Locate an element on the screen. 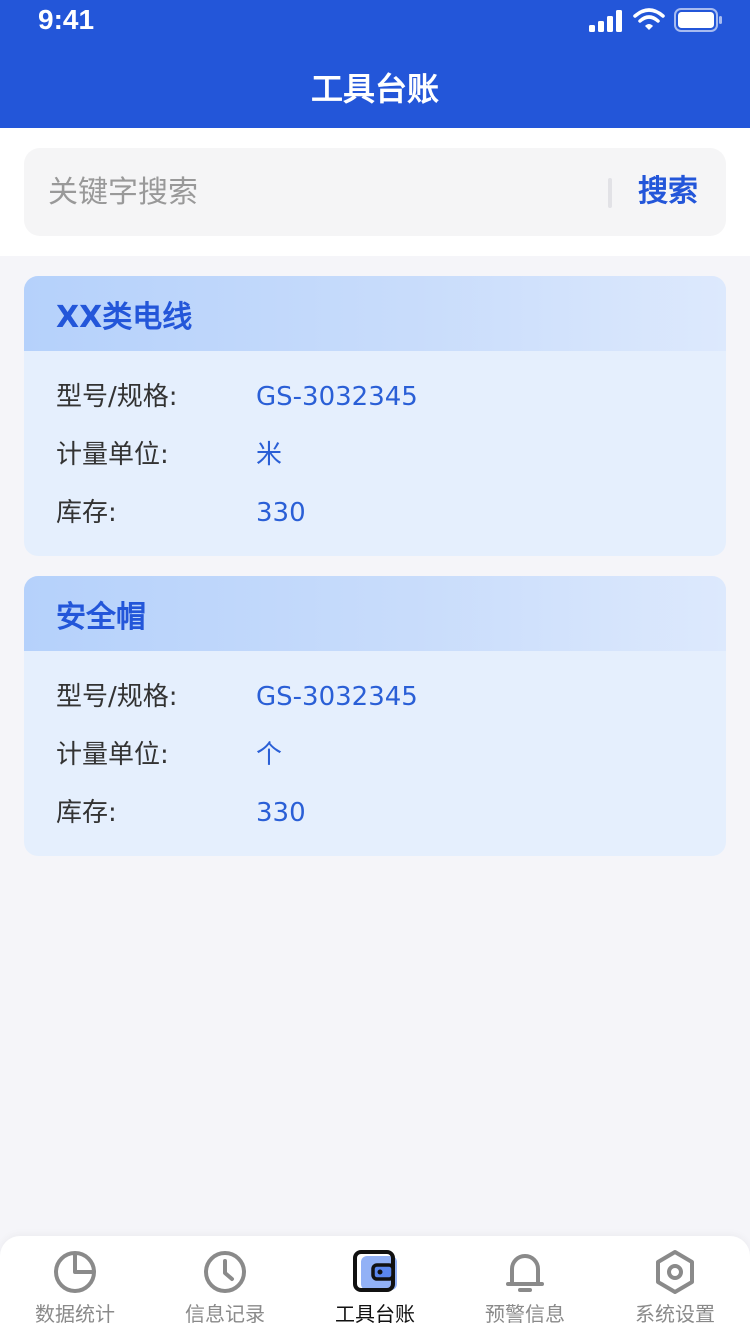 This screenshot has height=1334, width=750. tab-label: 信息记录 is located at coordinates (225, 1314).